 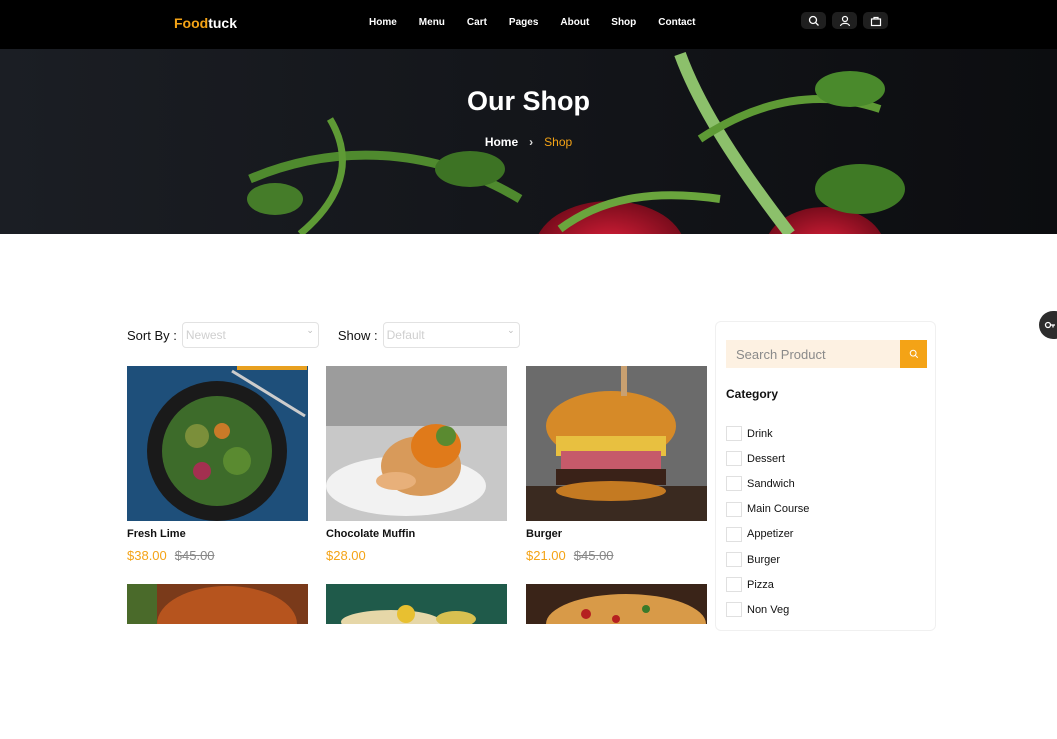 I want to click on product-name: Chocolate Muffin, so click(x=416, y=534).